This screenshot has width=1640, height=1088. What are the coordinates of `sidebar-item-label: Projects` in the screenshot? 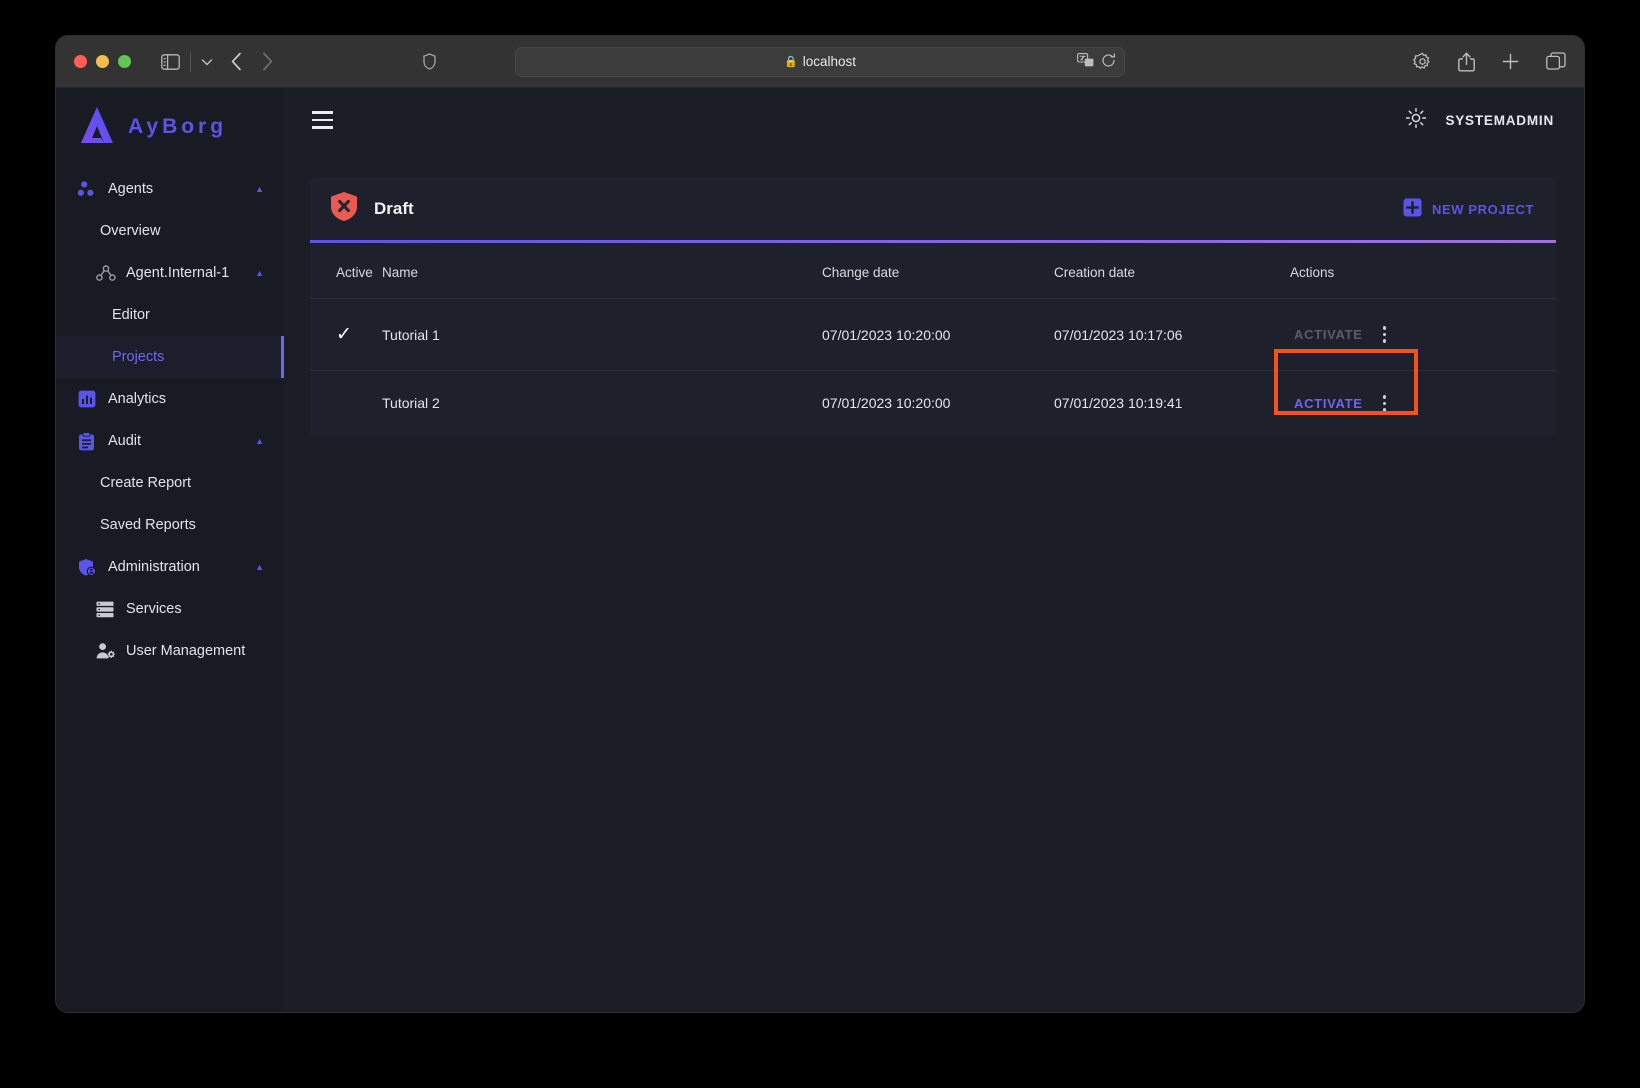 It's located at (138, 357).